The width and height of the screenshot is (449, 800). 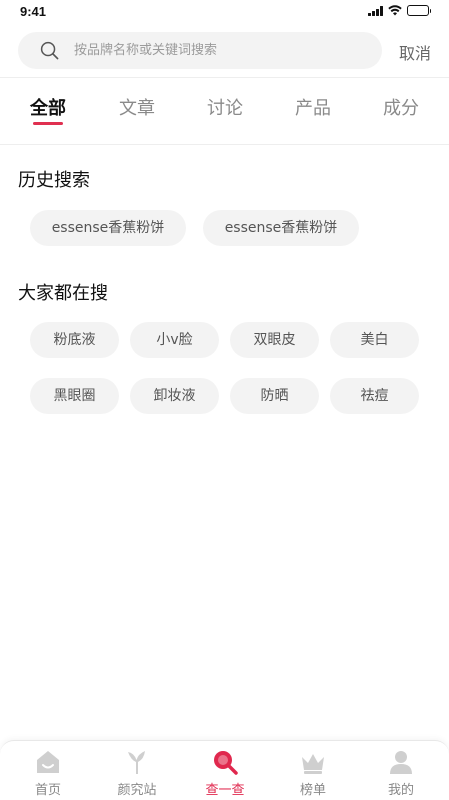 What do you see at coordinates (395, 10) in the screenshot?
I see `wifi-icon` at bounding box center [395, 10].